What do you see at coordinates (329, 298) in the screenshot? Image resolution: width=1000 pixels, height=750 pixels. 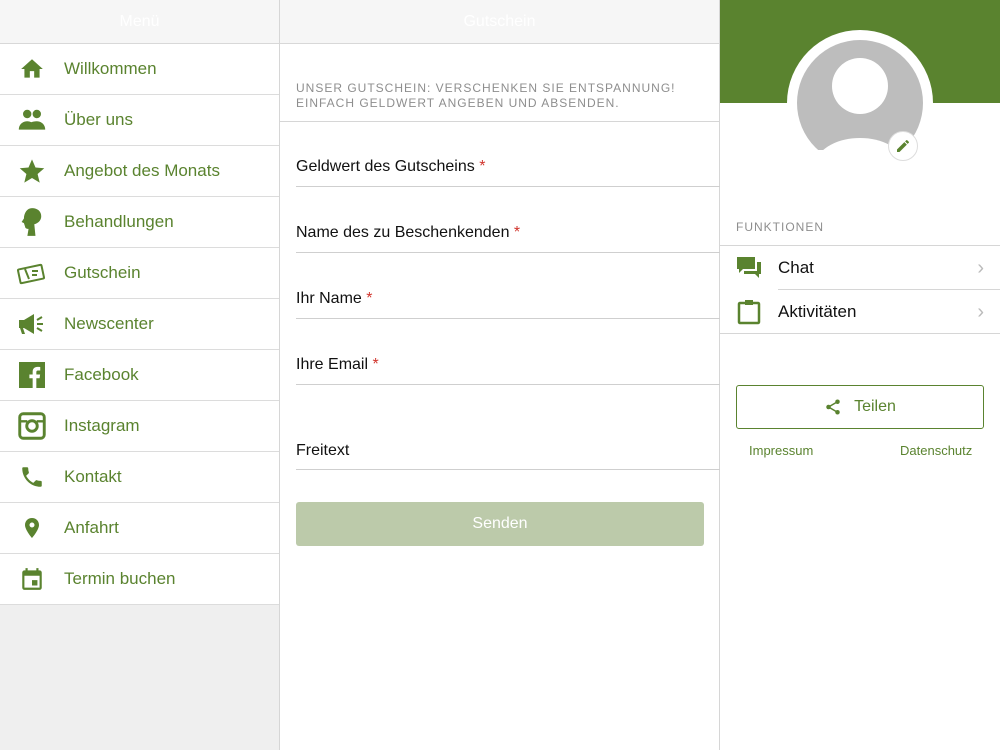 I see `field-label: Ihr Name` at bounding box center [329, 298].